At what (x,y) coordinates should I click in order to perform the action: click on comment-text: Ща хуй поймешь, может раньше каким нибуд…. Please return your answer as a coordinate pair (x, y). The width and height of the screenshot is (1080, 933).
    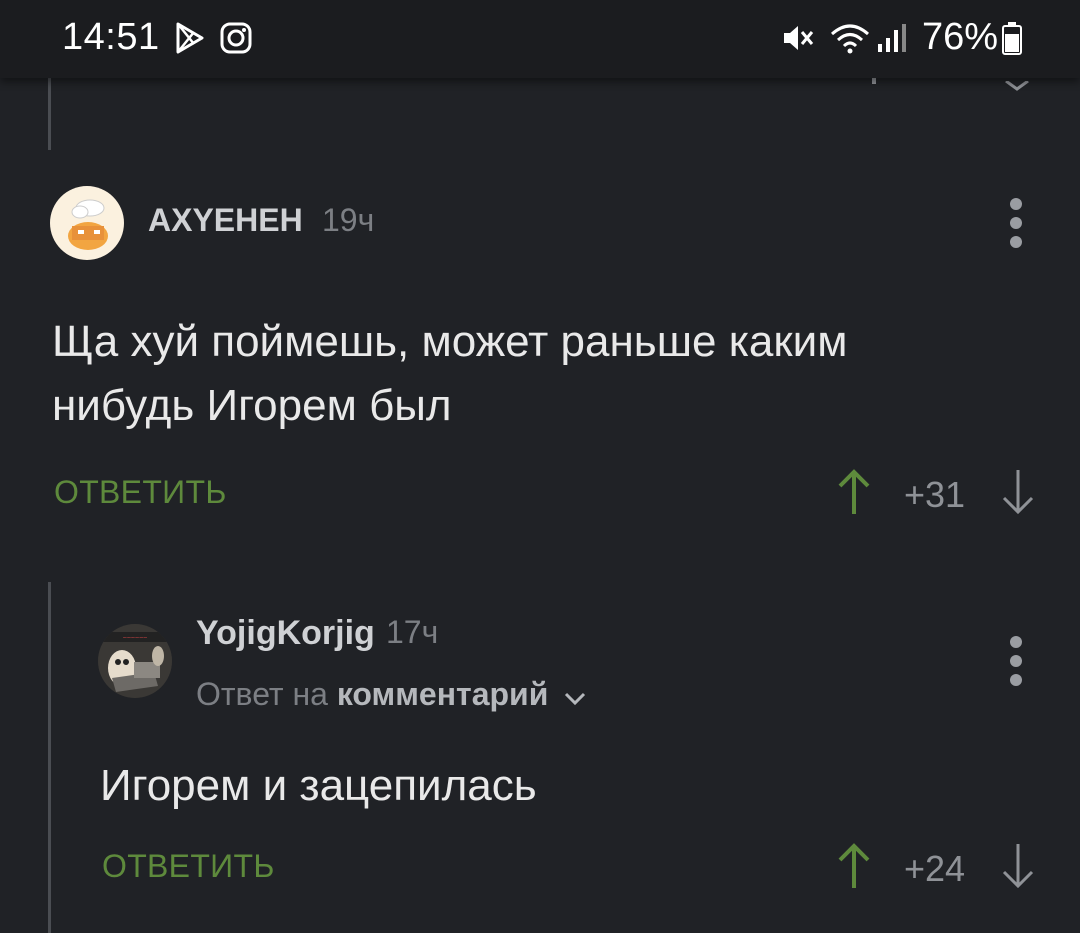
    Looking at the image, I should click on (449, 374).